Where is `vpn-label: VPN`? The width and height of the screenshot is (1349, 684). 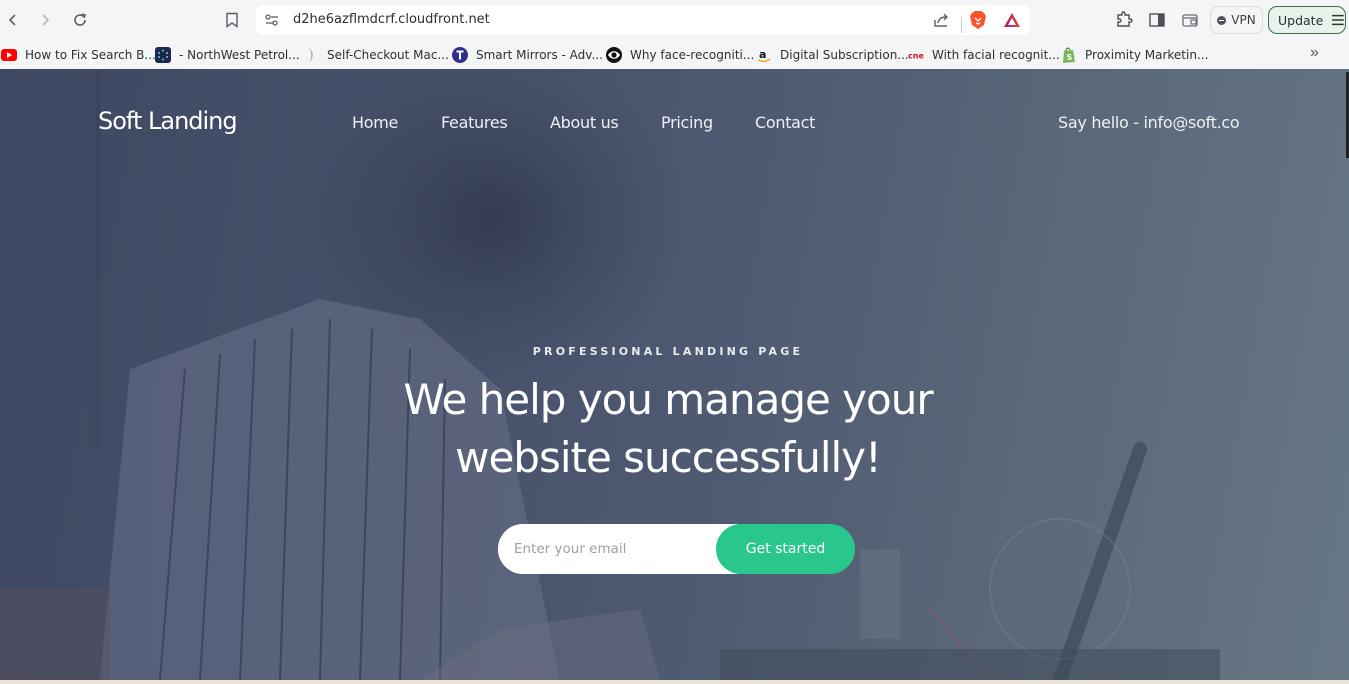
vpn-label: VPN is located at coordinates (1243, 20).